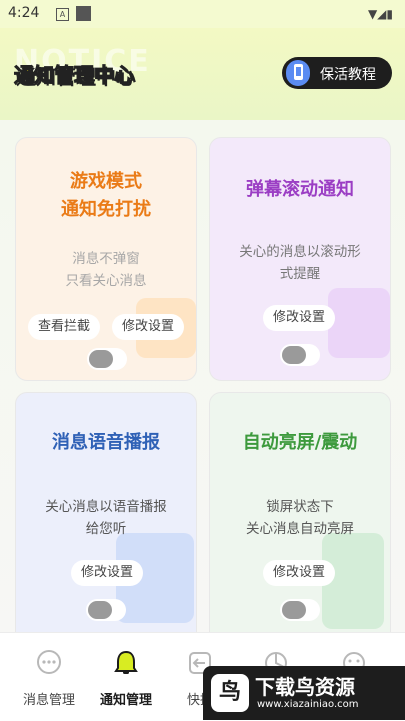 The height and width of the screenshot is (721, 405). I want to click on watermark-url: www.xiazainiao.com, so click(308, 704).